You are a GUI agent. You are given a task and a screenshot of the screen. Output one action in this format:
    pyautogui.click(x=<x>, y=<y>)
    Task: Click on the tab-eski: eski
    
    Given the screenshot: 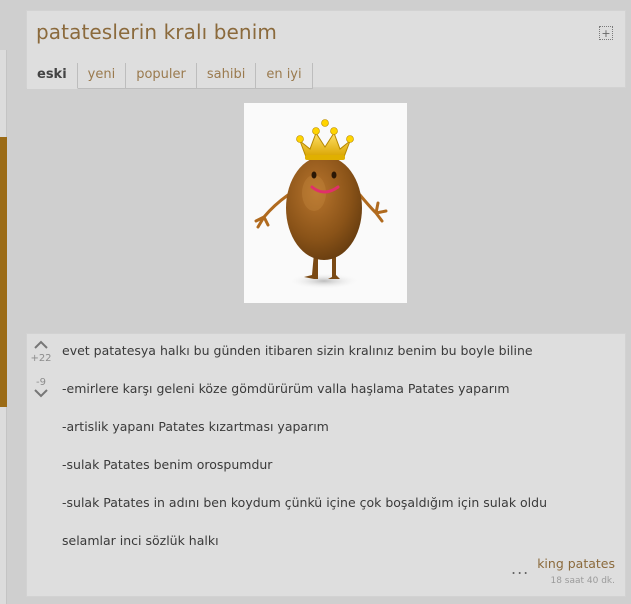 What is the action you would take?
    pyautogui.click(x=52, y=76)
    